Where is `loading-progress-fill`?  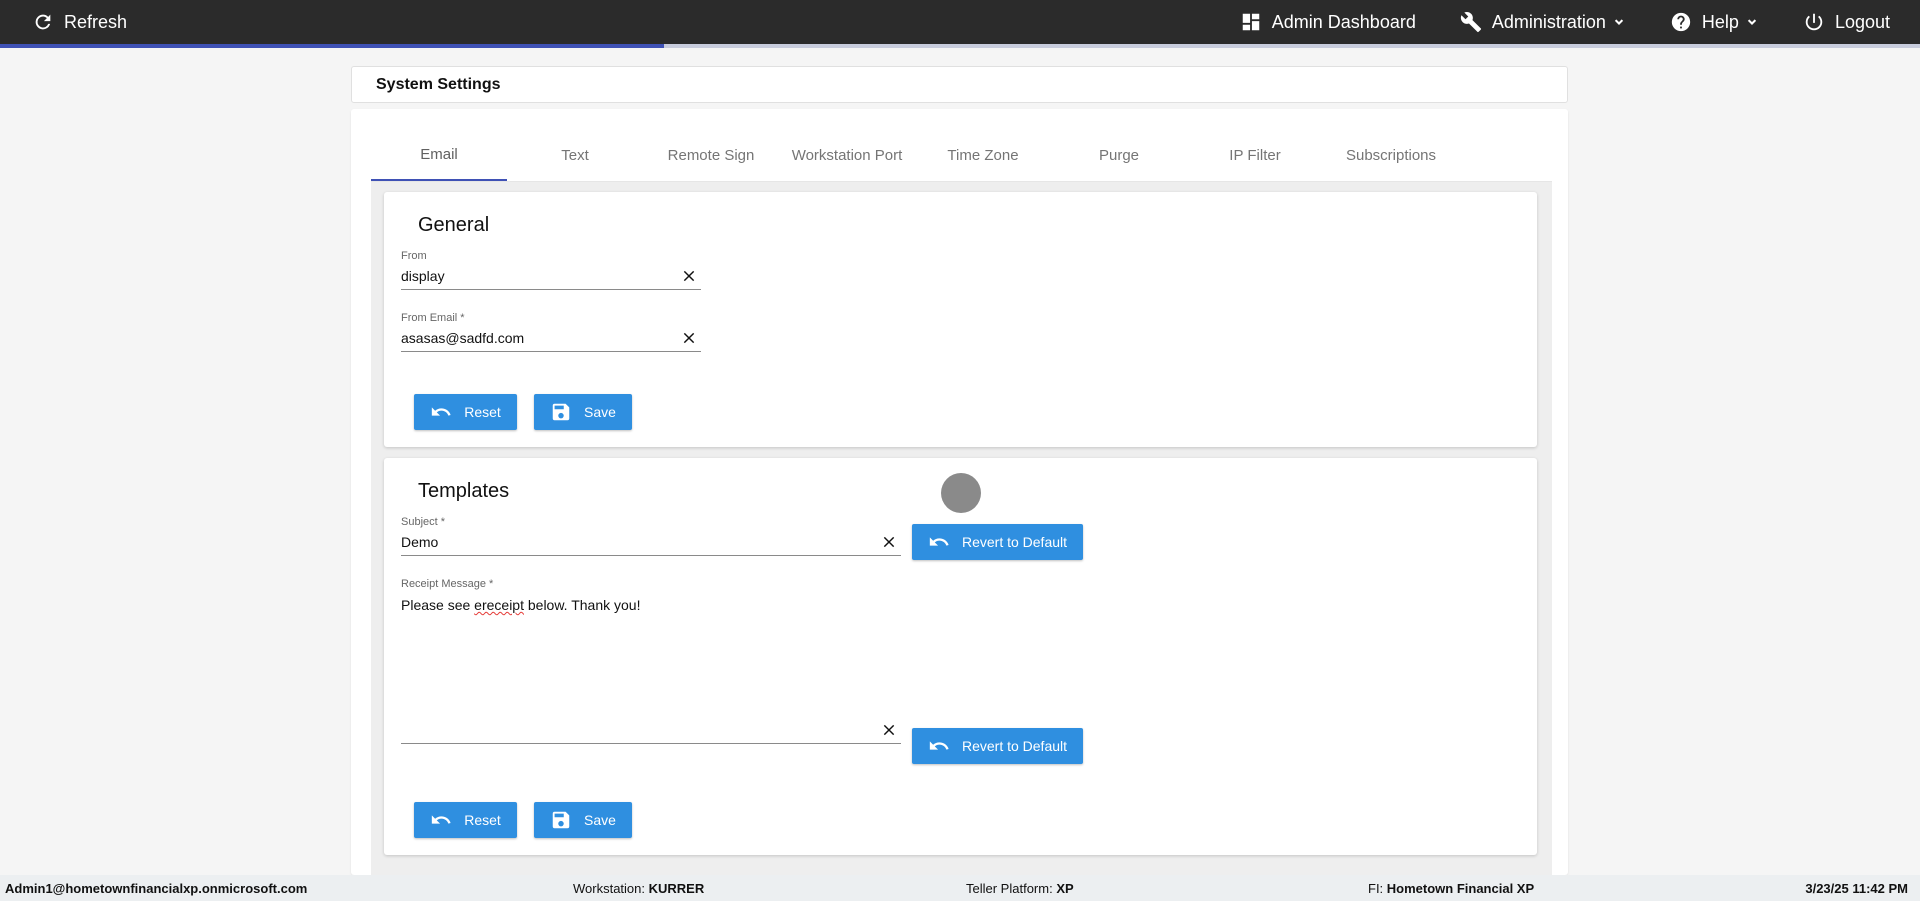 loading-progress-fill is located at coordinates (332, 46).